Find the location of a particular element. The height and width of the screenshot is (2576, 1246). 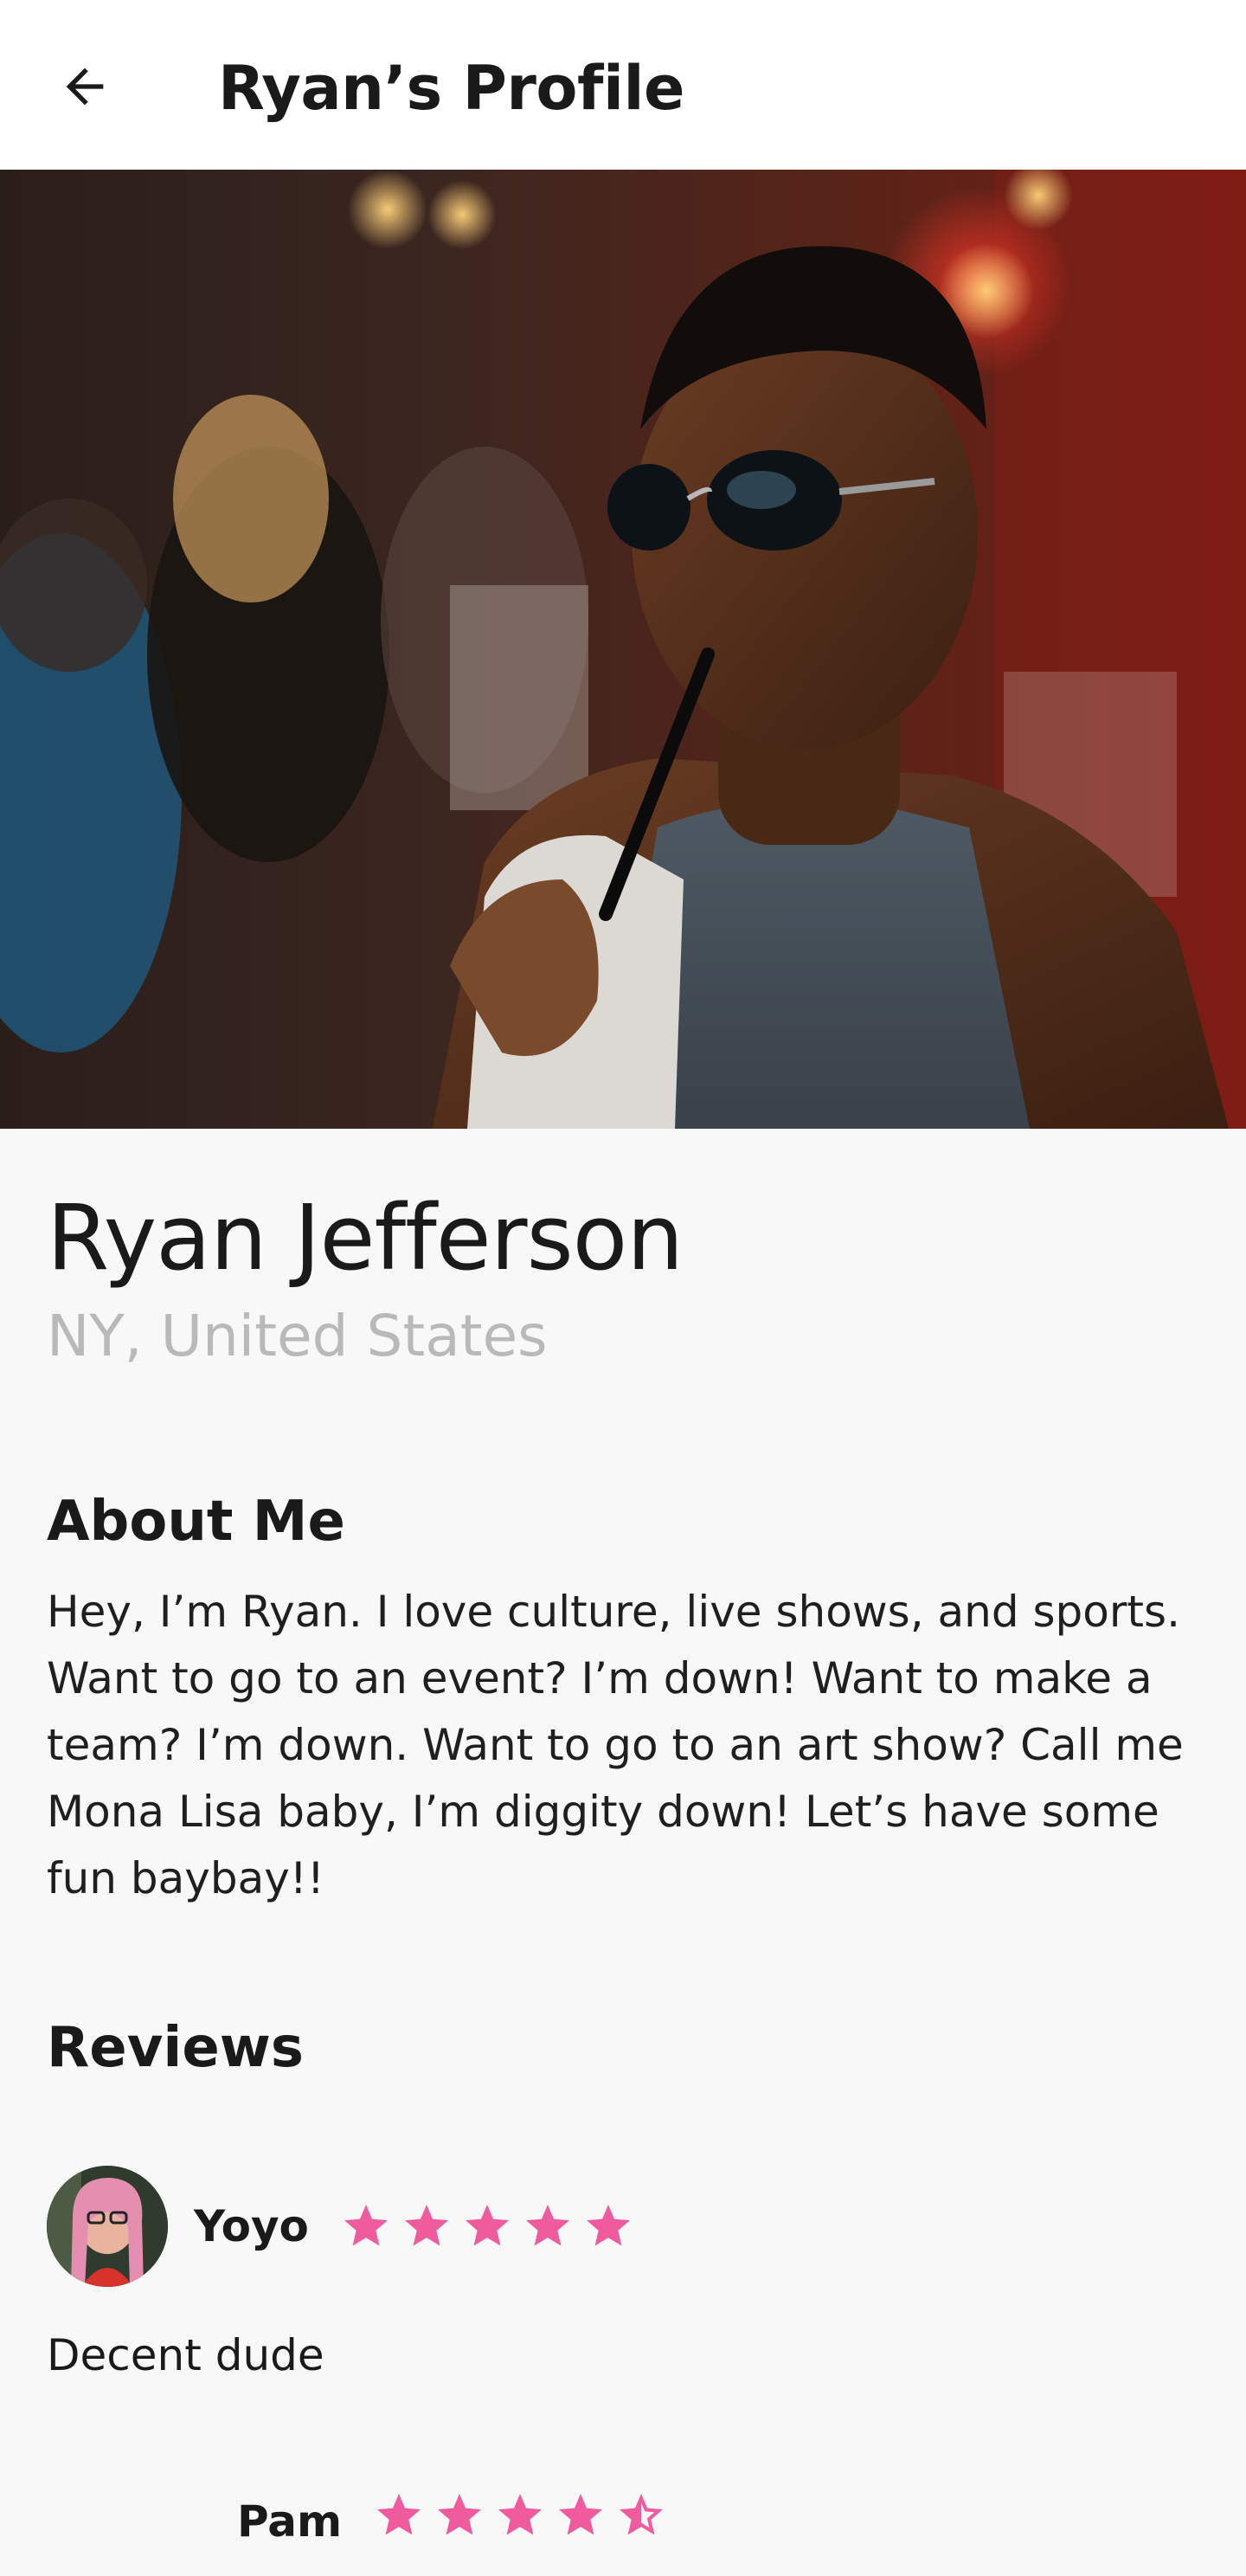

about-heading: About Me is located at coordinates (196, 1522).